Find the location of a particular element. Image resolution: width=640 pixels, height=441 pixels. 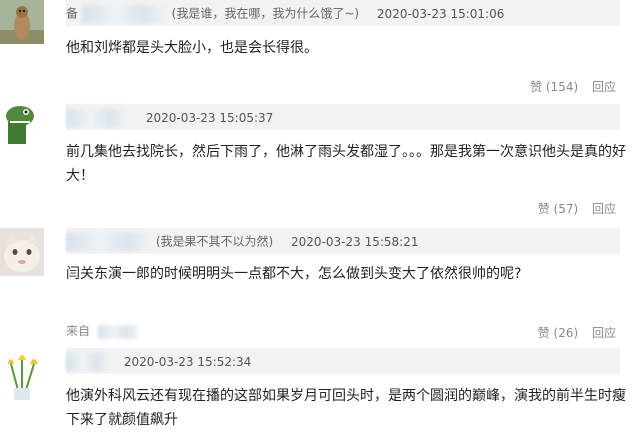

comment-actions: 赞 (154) 回应 is located at coordinates (568, 86).